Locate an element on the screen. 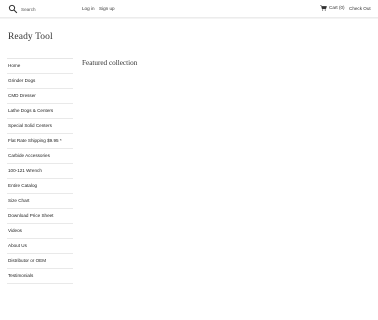 The width and height of the screenshot is (378, 320). search-icon is located at coordinates (13, 9).